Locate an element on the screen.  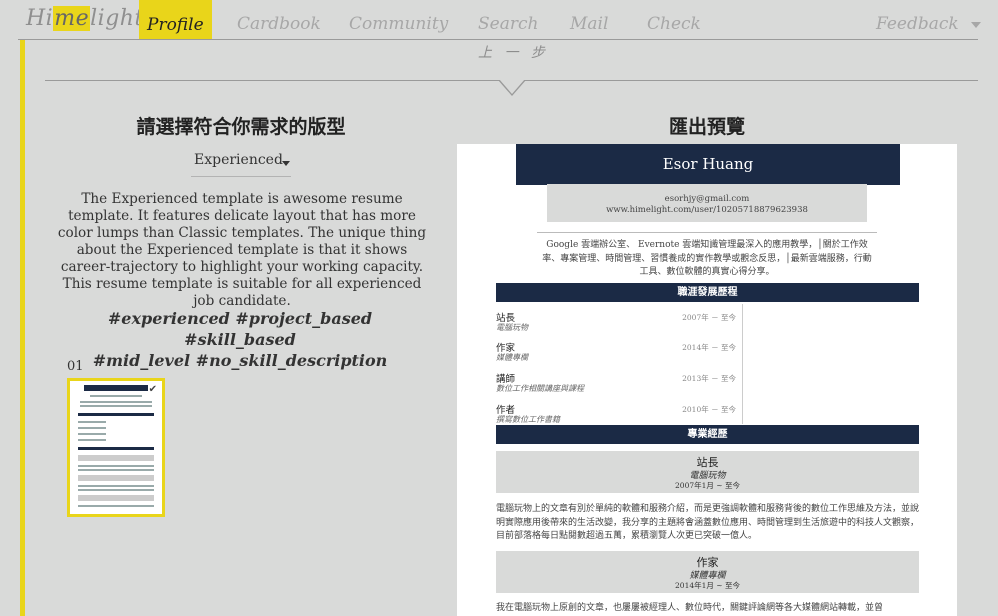
feedback-label: Feedback is located at coordinates (917, 24).